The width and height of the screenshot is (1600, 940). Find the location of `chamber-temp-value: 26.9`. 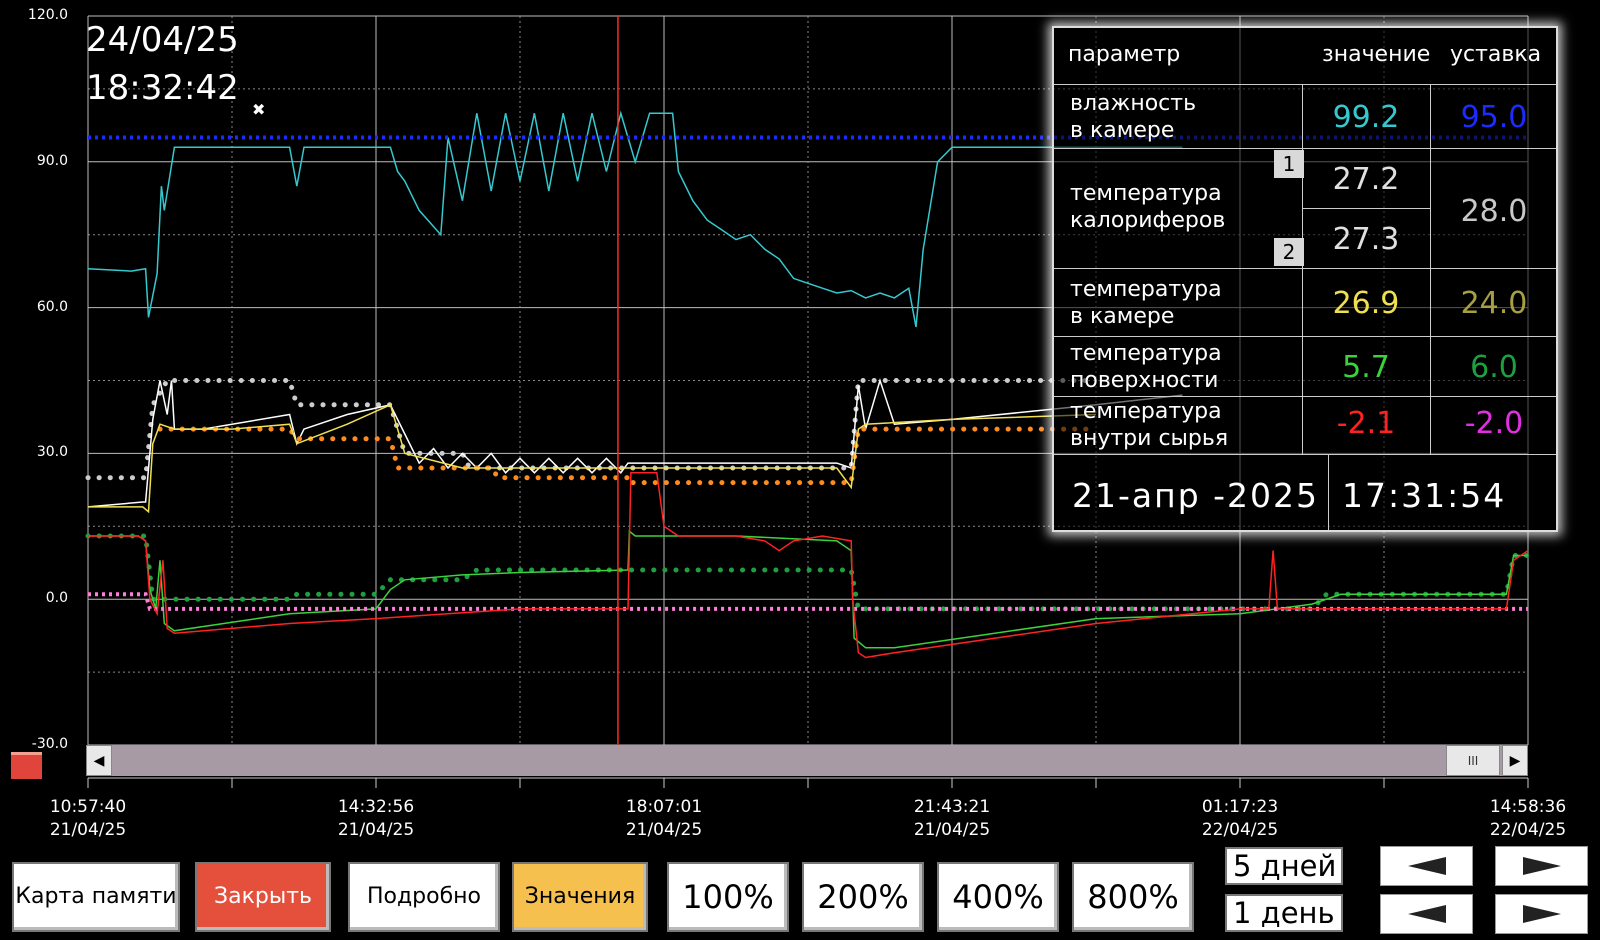

chamber-temp-value: 26.9 is located at coordinates (1366, 303).